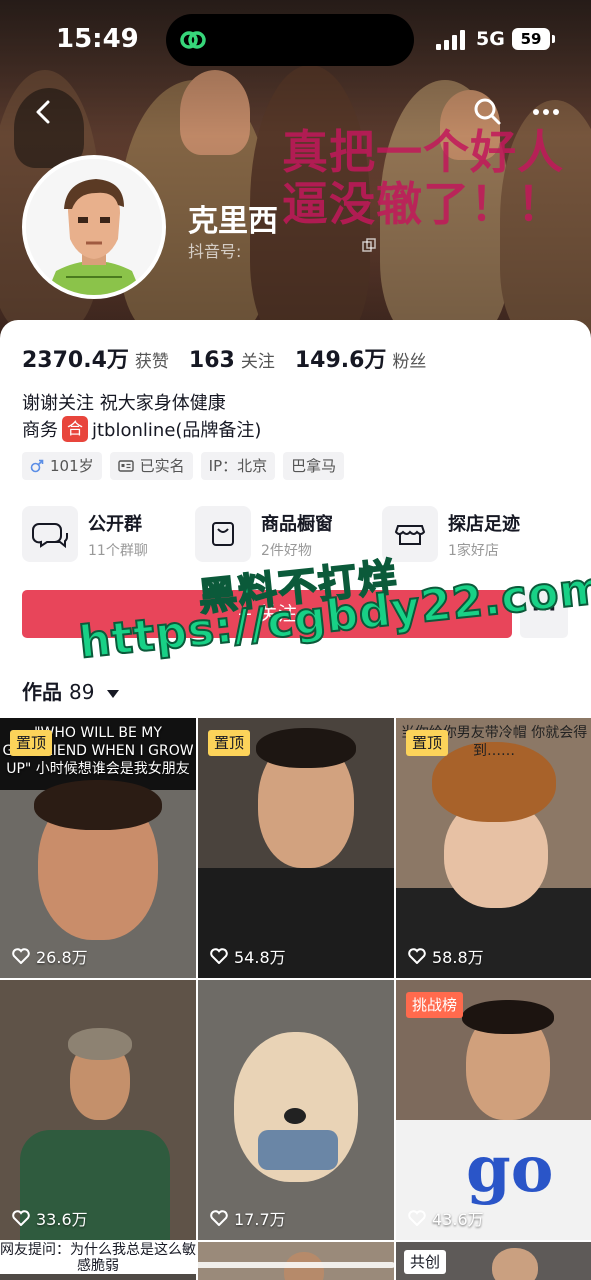  Describe the element at coordinates (113, 693) in the screenshot. I see `dropdown-arrow-icon` at that location.